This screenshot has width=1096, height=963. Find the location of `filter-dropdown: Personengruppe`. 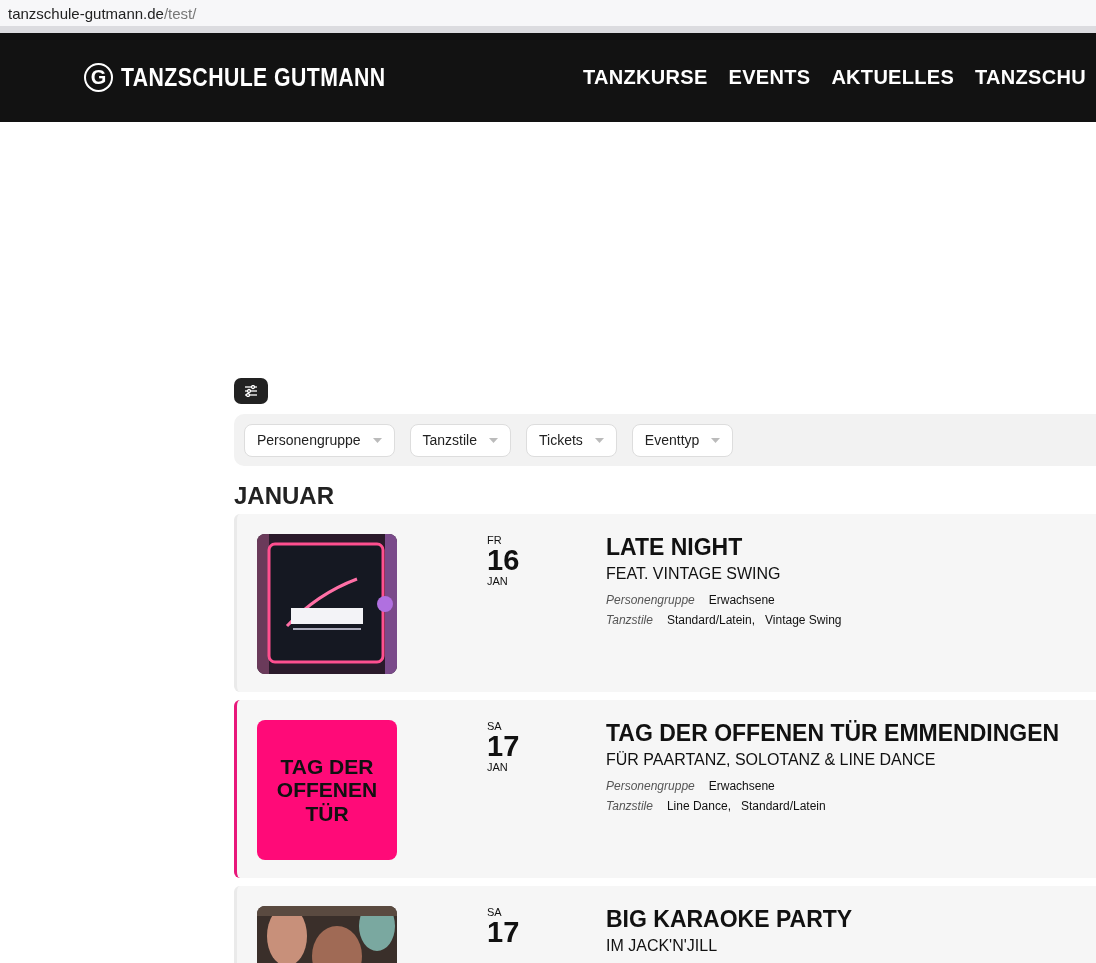

filter-dropdown: Personengruppe is located at coordinates (319, 440).